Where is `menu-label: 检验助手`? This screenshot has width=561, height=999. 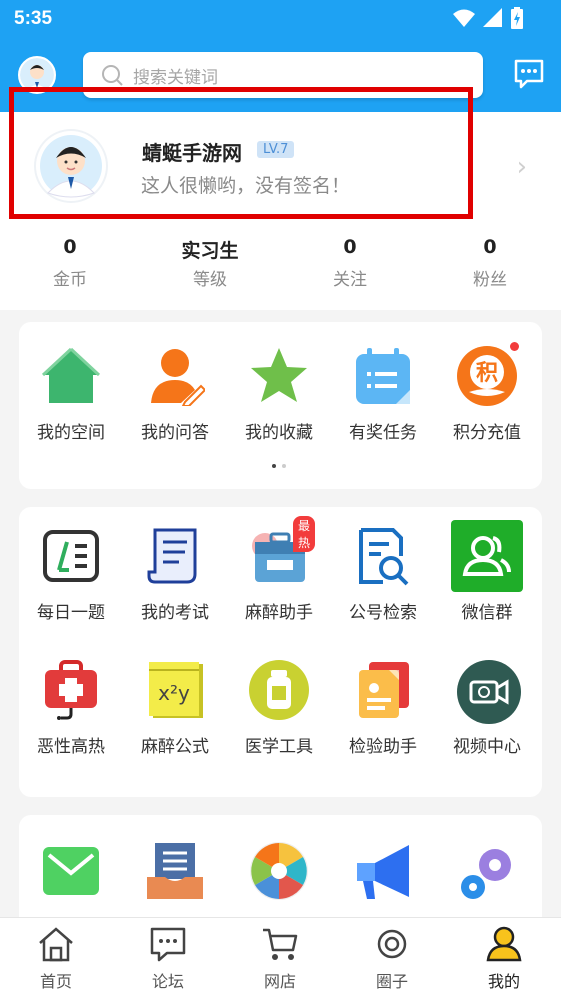 menu-label: 检验助手 is located at coordinates (383, 747).